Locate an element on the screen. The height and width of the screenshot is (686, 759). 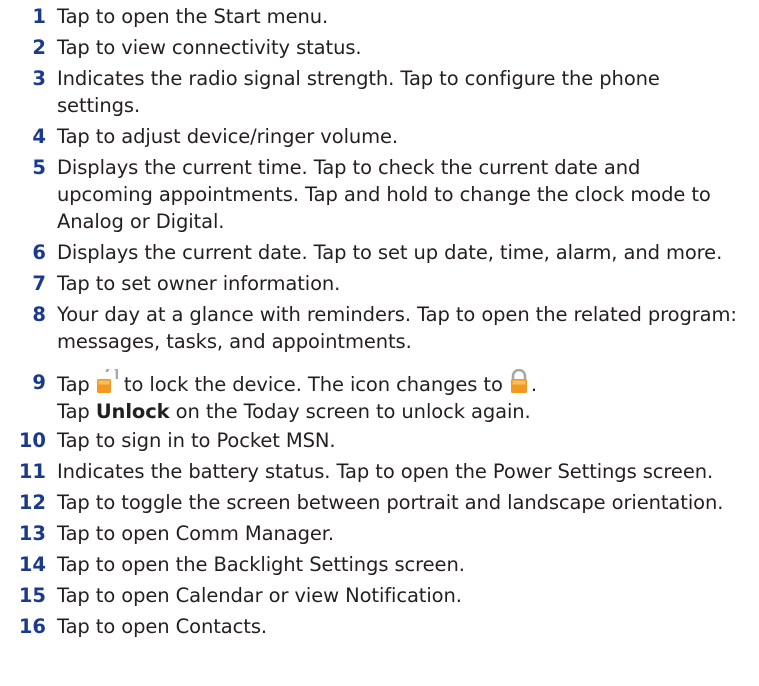
item-number: 12 is located at coordinates (32, 502).